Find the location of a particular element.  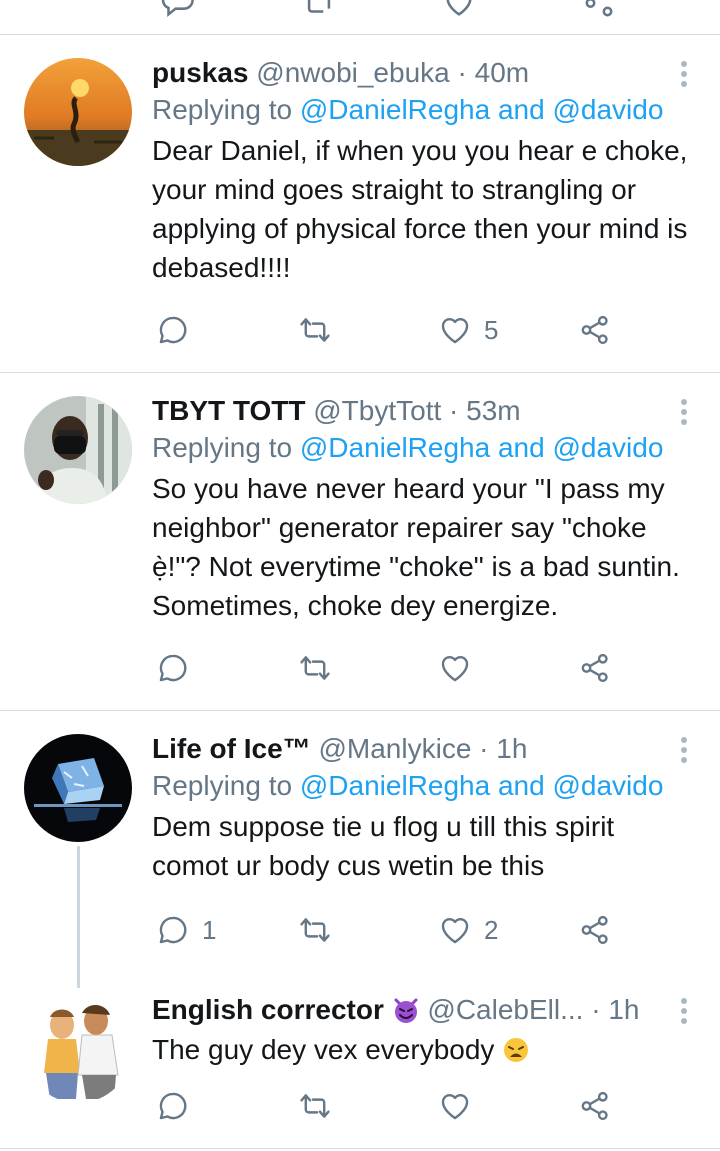

tweet-actions: 5 is located at coordinates (387, 331).